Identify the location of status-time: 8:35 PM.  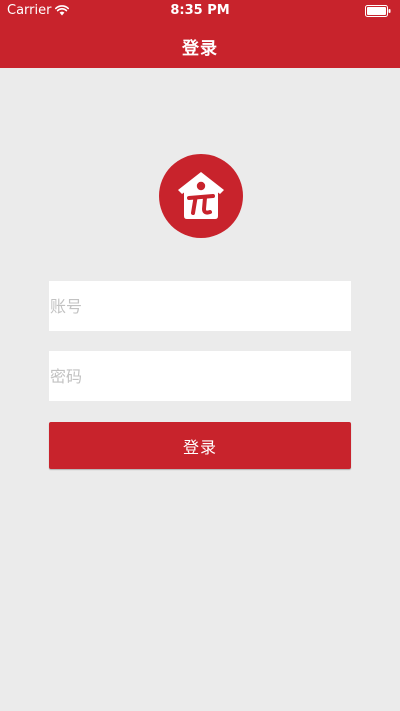
(200, 10).